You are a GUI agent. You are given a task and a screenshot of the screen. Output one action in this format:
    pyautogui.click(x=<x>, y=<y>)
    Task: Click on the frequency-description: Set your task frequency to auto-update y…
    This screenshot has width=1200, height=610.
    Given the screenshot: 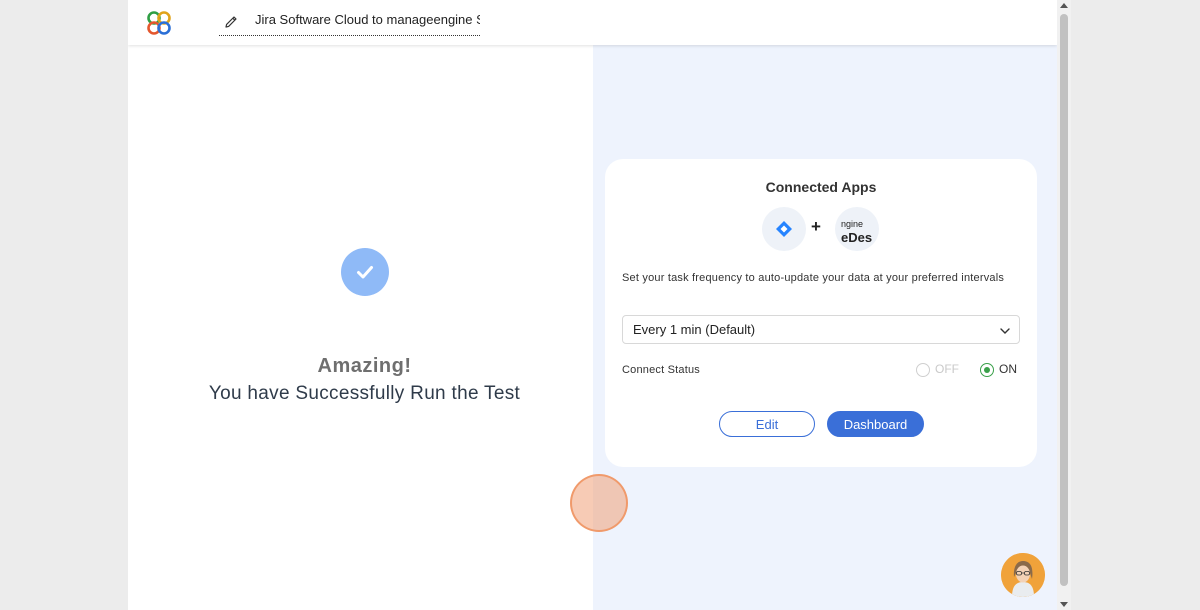 What is the action you would take?
    pyautogui.click(x=813, y=278)
    